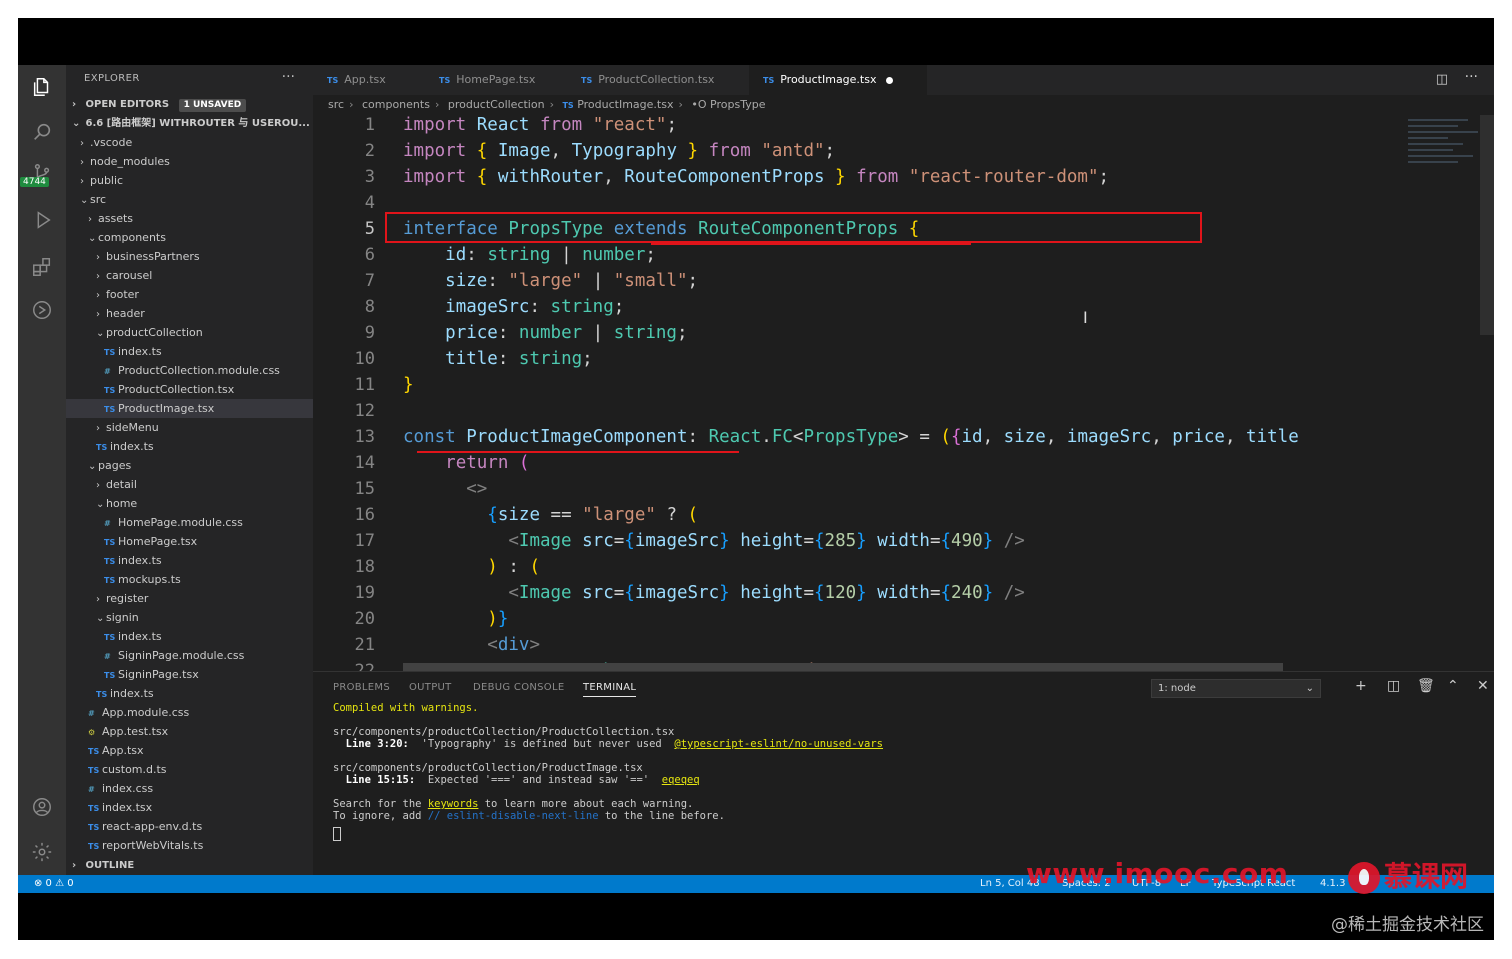  I want to click on tree-file: # HomePage.module.css, so click(189, 522).